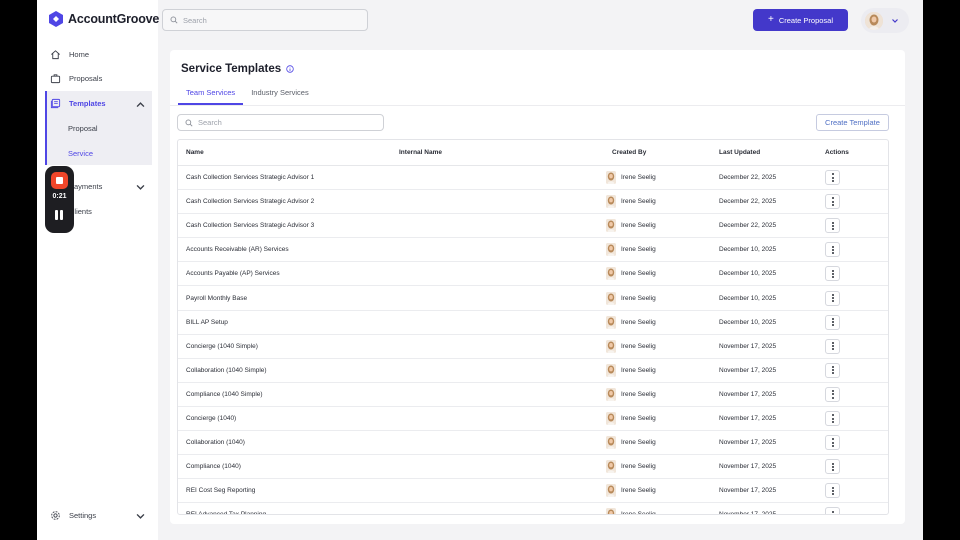 This screenshot has height=540, width=960. I want to click on templates-icon, so click(55, 103).